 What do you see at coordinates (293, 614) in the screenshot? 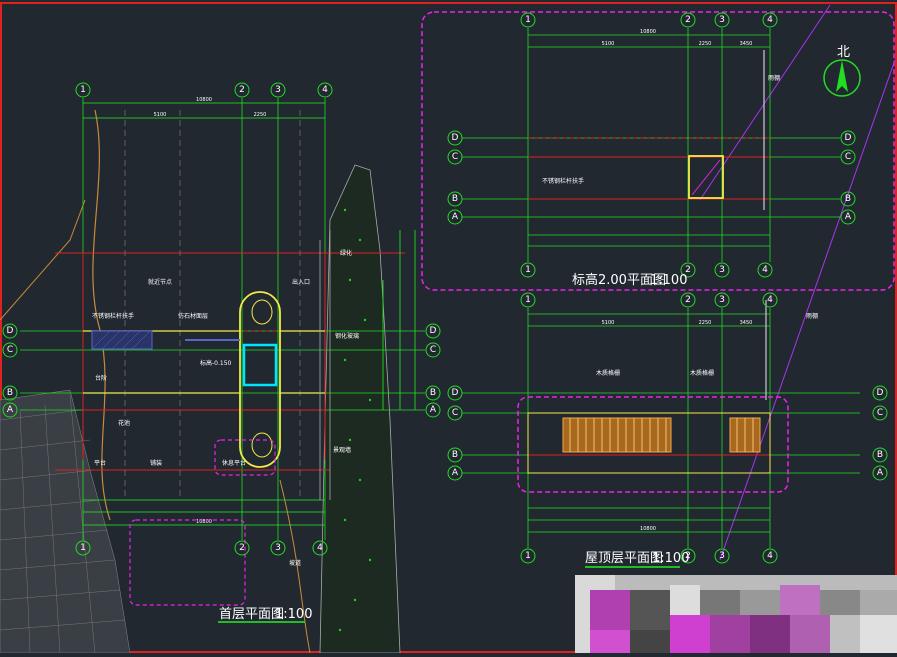
I see `floor1-scale: 1:100` at bounding box center [293, 614].